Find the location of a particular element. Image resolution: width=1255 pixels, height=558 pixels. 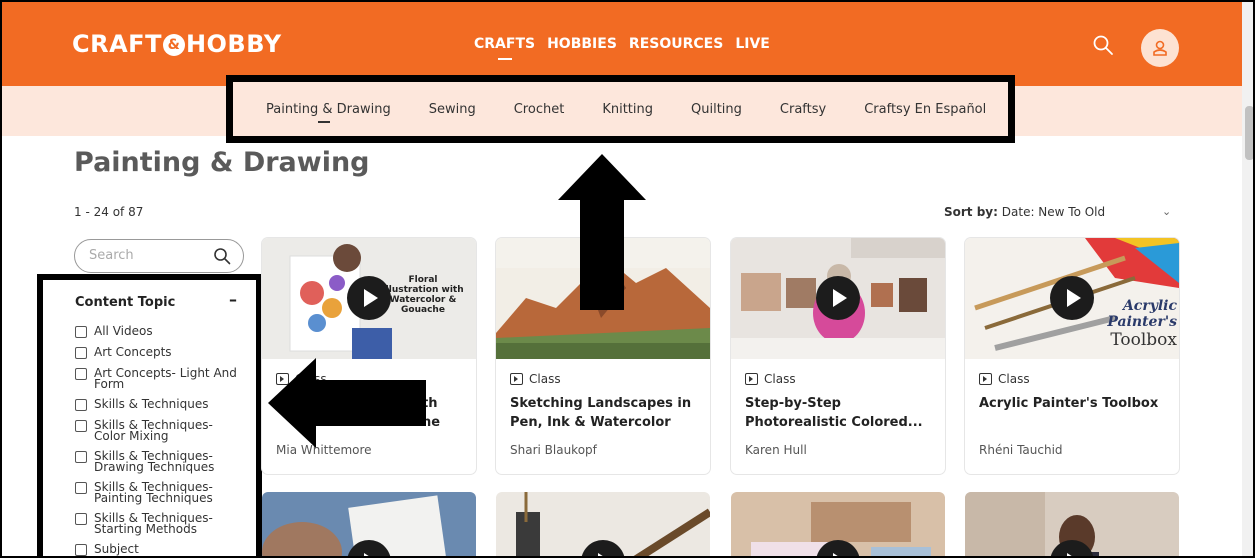

search-input is located at coordinates (149, 255).